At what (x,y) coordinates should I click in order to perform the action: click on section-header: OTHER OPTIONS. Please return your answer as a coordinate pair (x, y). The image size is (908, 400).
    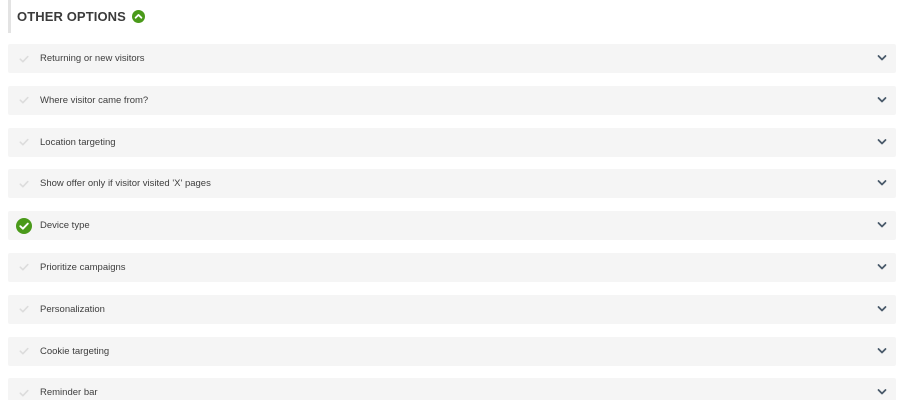
    Looking at the image, I should click on (158, 16).